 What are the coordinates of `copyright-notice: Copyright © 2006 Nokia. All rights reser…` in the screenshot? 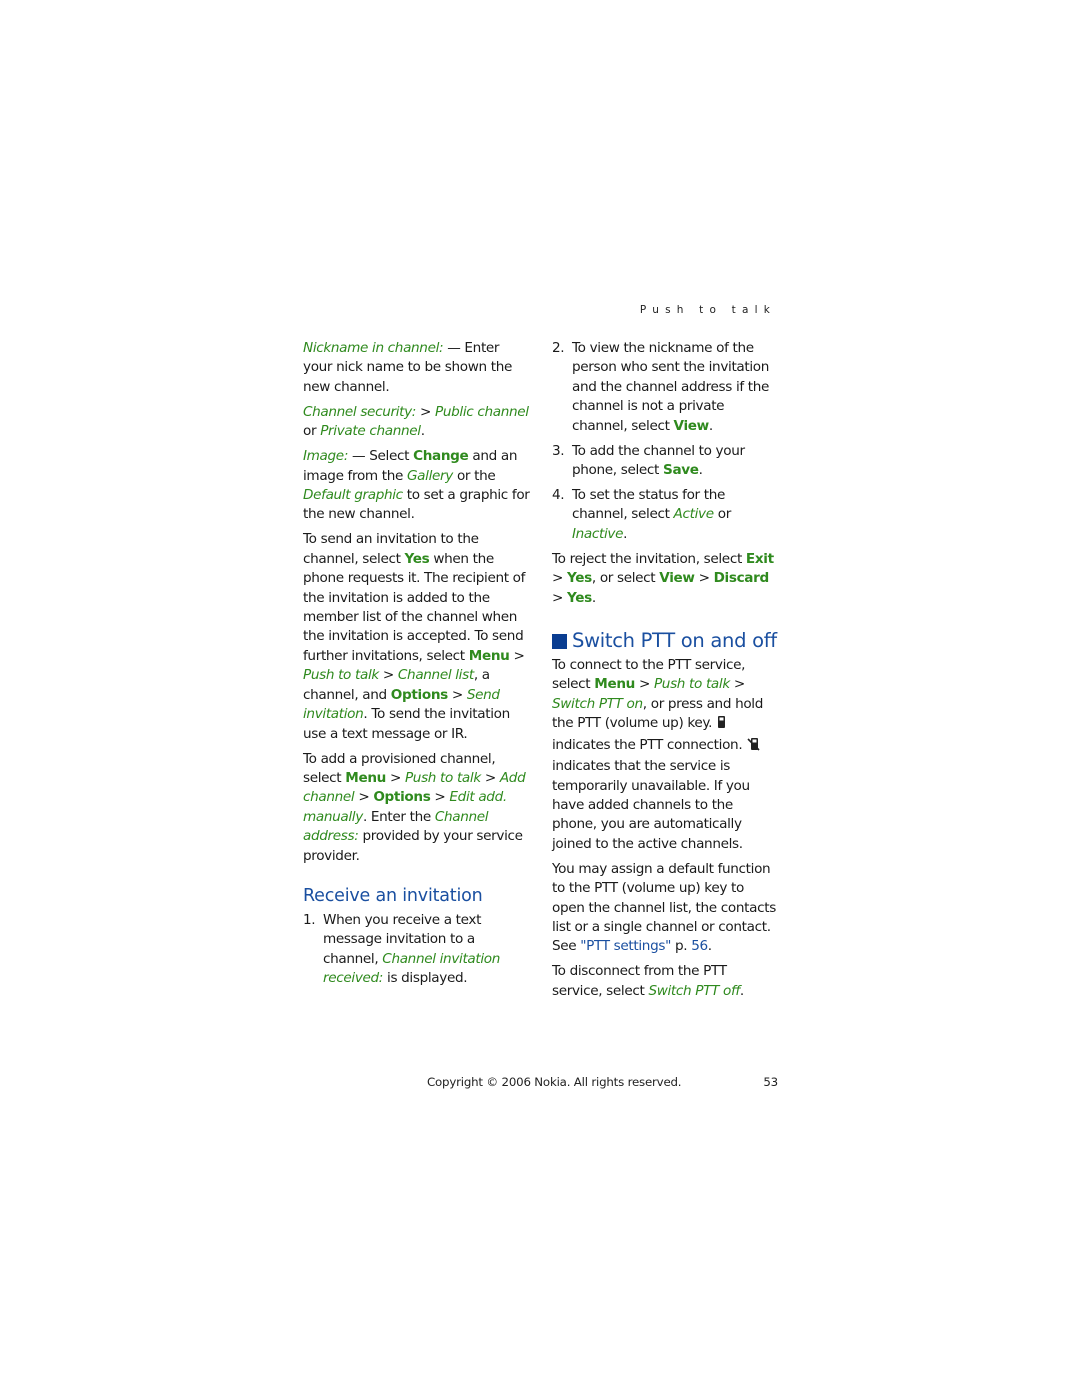 It's located at (554, 1082).